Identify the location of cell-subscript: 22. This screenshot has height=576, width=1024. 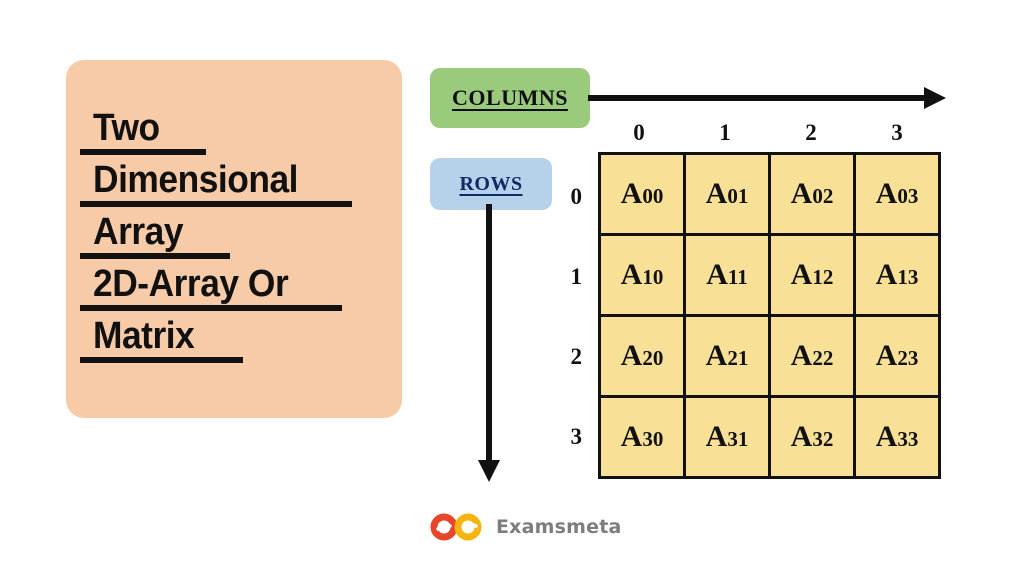
(823, 358).